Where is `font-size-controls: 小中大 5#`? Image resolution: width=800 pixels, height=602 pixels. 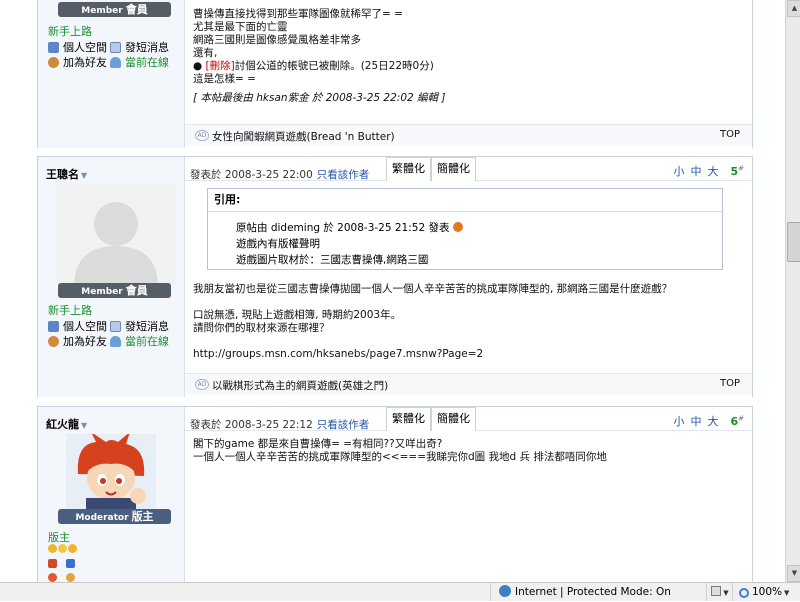 font-size-controls: 小中大 5# is located at coordinates (705, 171).